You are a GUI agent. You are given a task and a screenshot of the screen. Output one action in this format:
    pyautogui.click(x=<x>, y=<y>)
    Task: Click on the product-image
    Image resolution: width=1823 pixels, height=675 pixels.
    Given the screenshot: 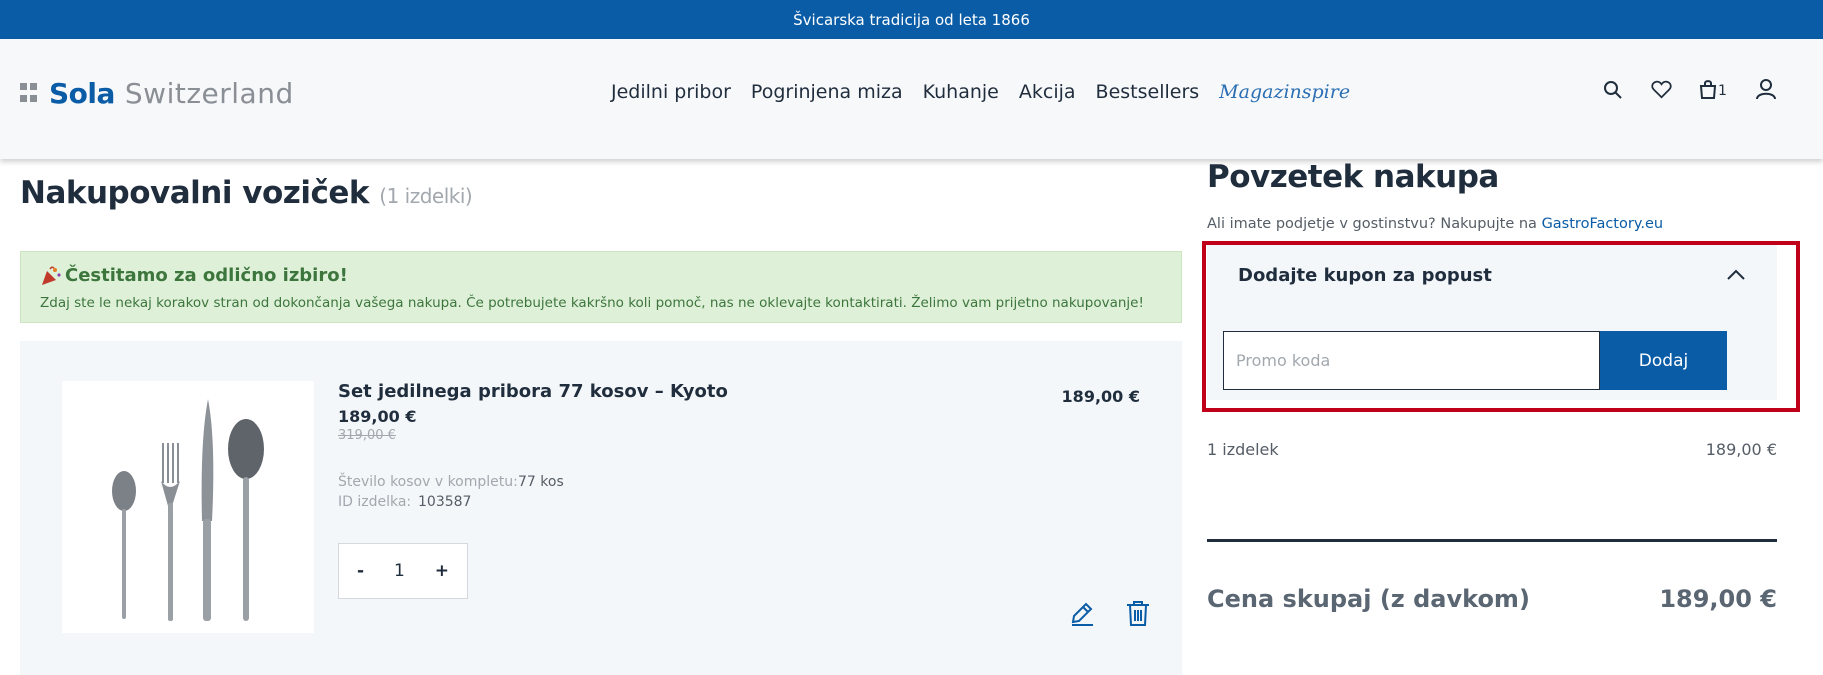 What is the action you would take?
    pyautogui.click(x=188, y=507)
    